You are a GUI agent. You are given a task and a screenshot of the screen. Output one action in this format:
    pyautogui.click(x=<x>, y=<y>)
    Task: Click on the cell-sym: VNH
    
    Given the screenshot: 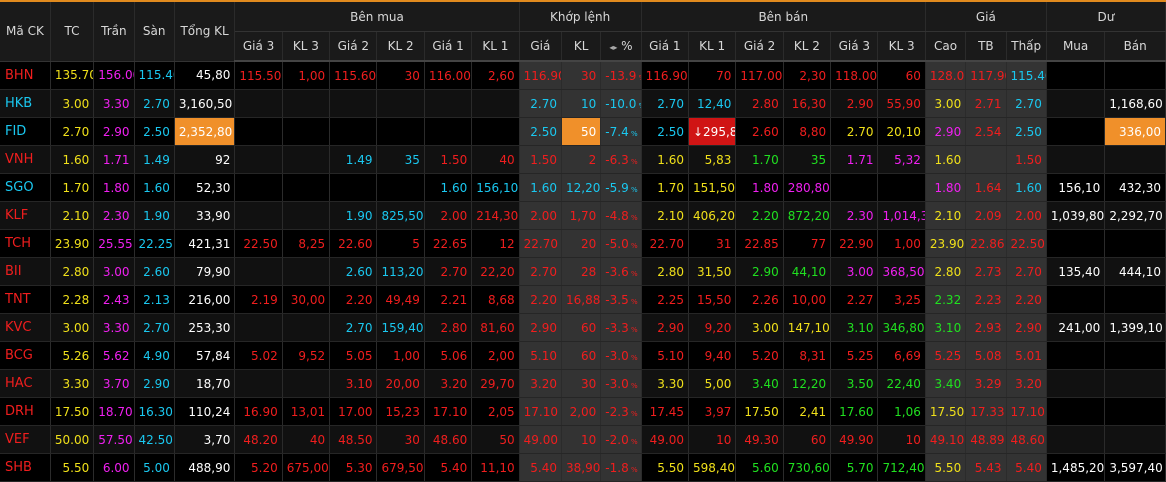 What is the action you would take?
    pyautogui.click(x=25, y=159)
    